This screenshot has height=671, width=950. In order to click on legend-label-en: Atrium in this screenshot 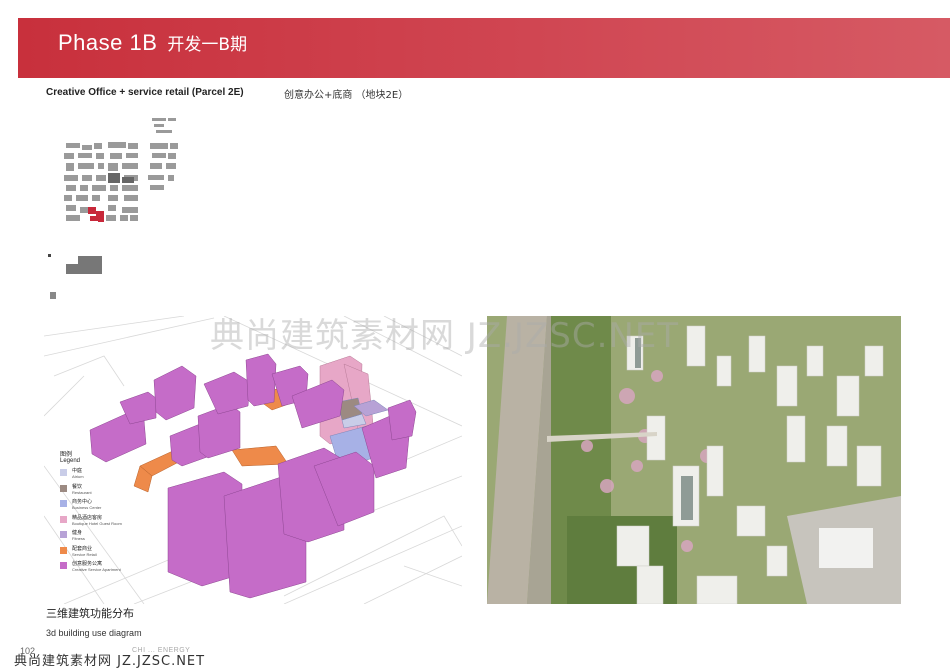, I will do `click(78, 476)`.